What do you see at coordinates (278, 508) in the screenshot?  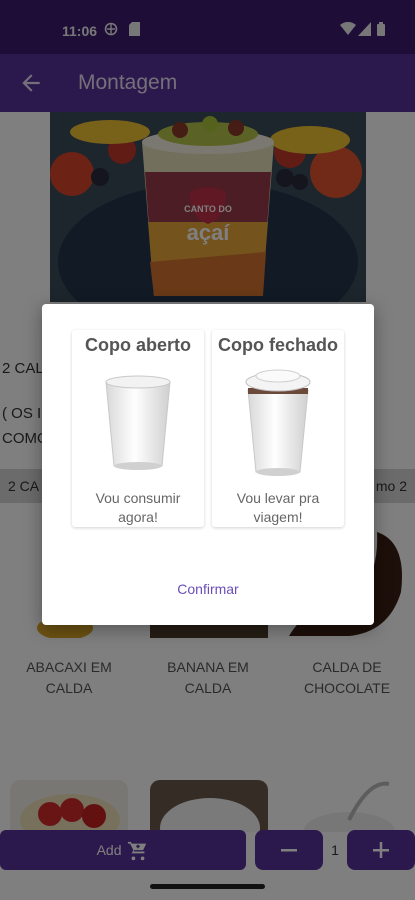 I see `option-description: Vou levar pra viagem!` at bounding box center [278, 508].